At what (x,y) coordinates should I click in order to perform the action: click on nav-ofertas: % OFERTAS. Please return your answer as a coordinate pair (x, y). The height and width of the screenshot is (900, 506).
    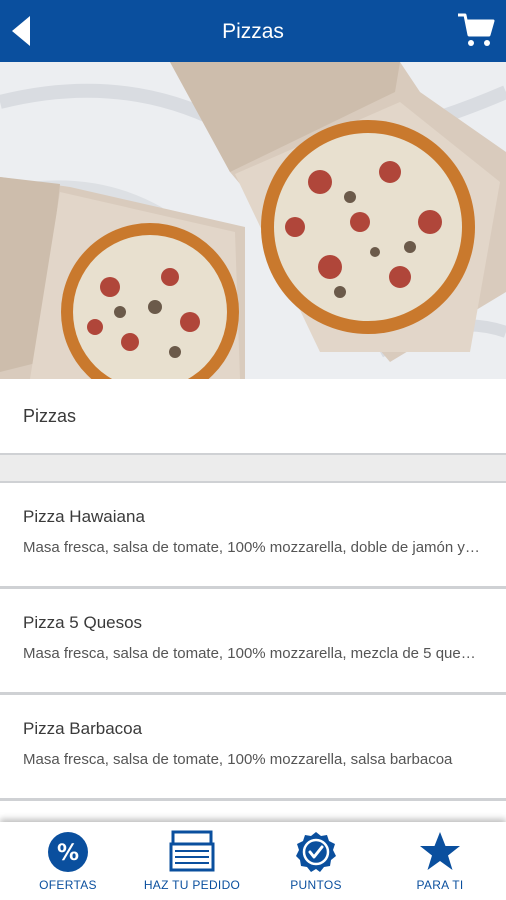
    Looking at the image, I should click on (68, 861).